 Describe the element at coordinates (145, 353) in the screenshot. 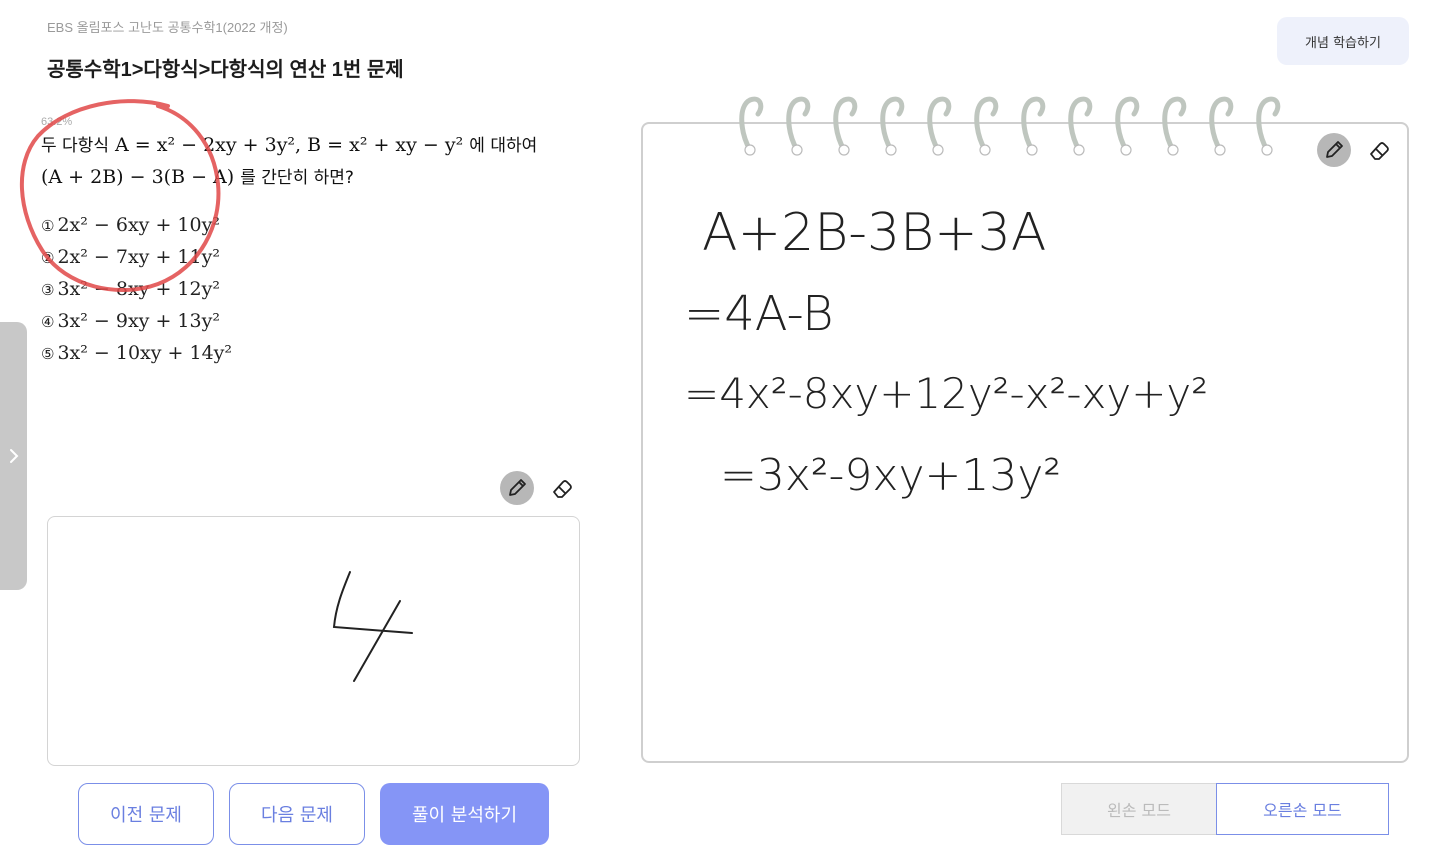

I see `choice-expression: 3x² − 10xy + 14y²` at that location.